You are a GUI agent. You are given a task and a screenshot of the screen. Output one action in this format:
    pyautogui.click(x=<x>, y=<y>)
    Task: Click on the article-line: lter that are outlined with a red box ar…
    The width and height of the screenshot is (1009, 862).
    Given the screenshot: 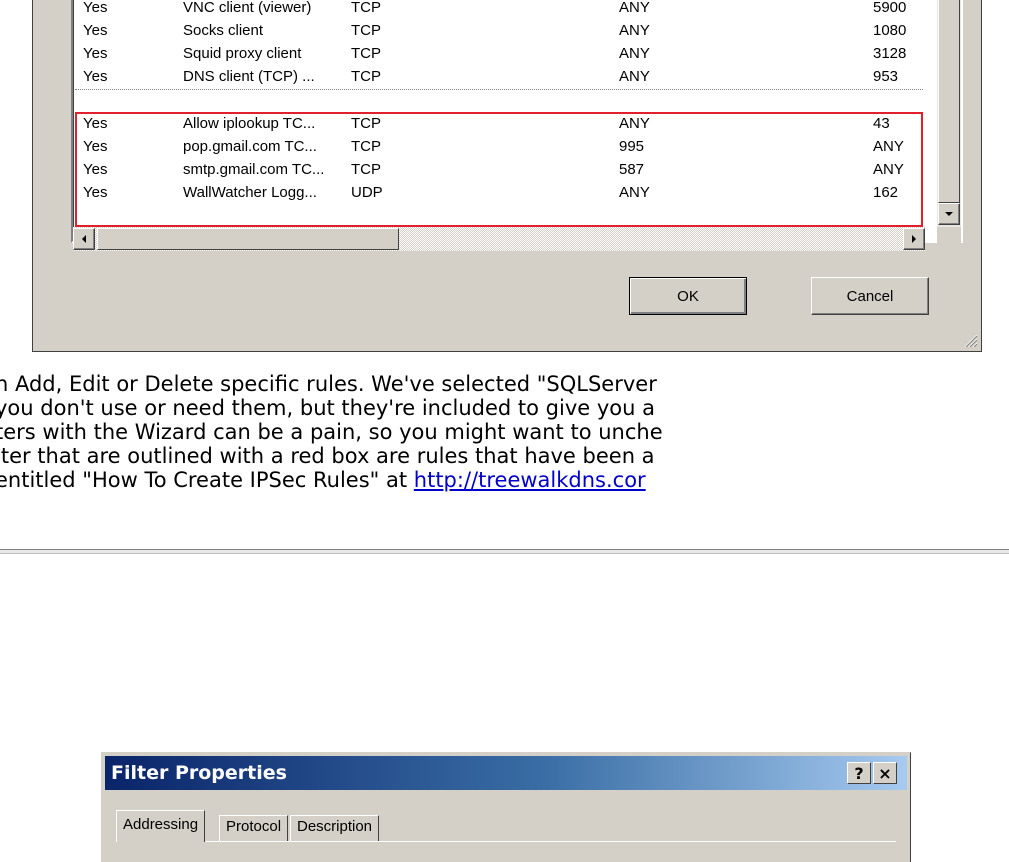 What is the action you would take?
    pyautogui.click(x=327, y=456)
    